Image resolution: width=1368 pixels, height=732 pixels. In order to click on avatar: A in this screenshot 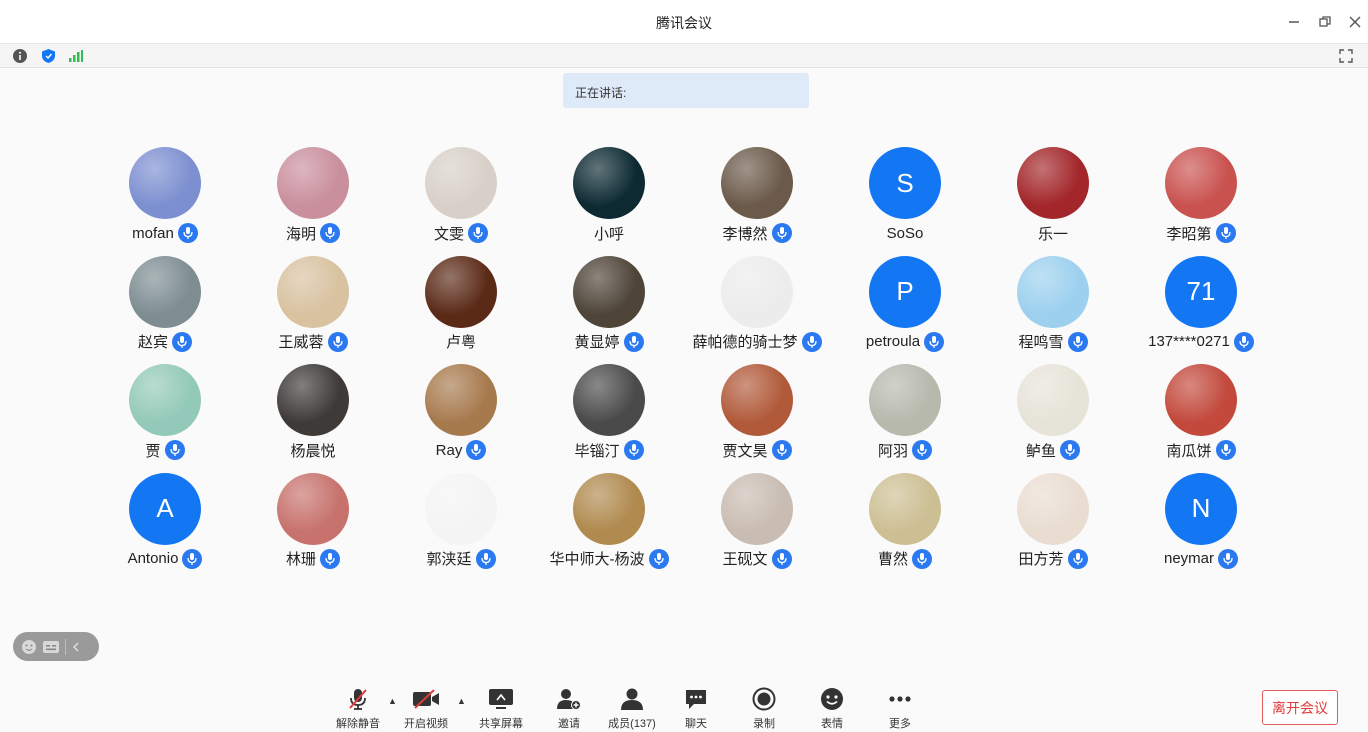, I will do `click(165, 508)`.